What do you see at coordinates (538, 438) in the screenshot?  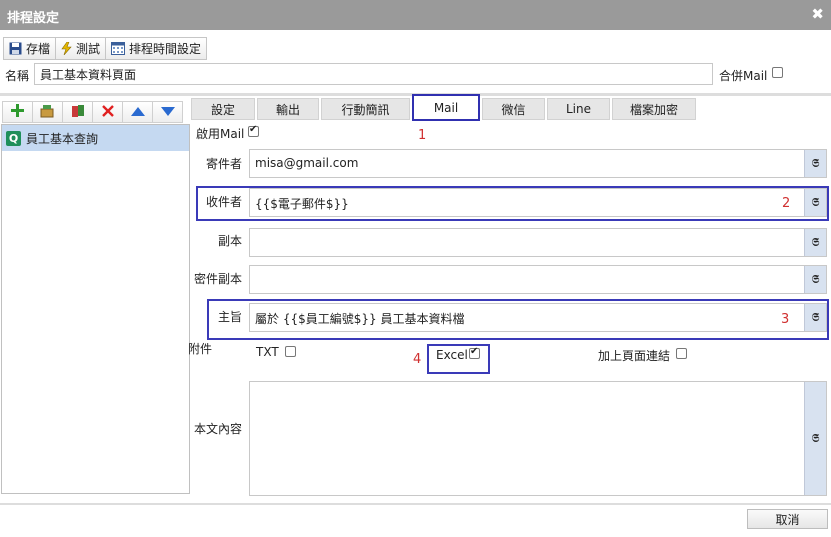 I see `body-textarea: 𝕾` at bounding box center [538, 438].